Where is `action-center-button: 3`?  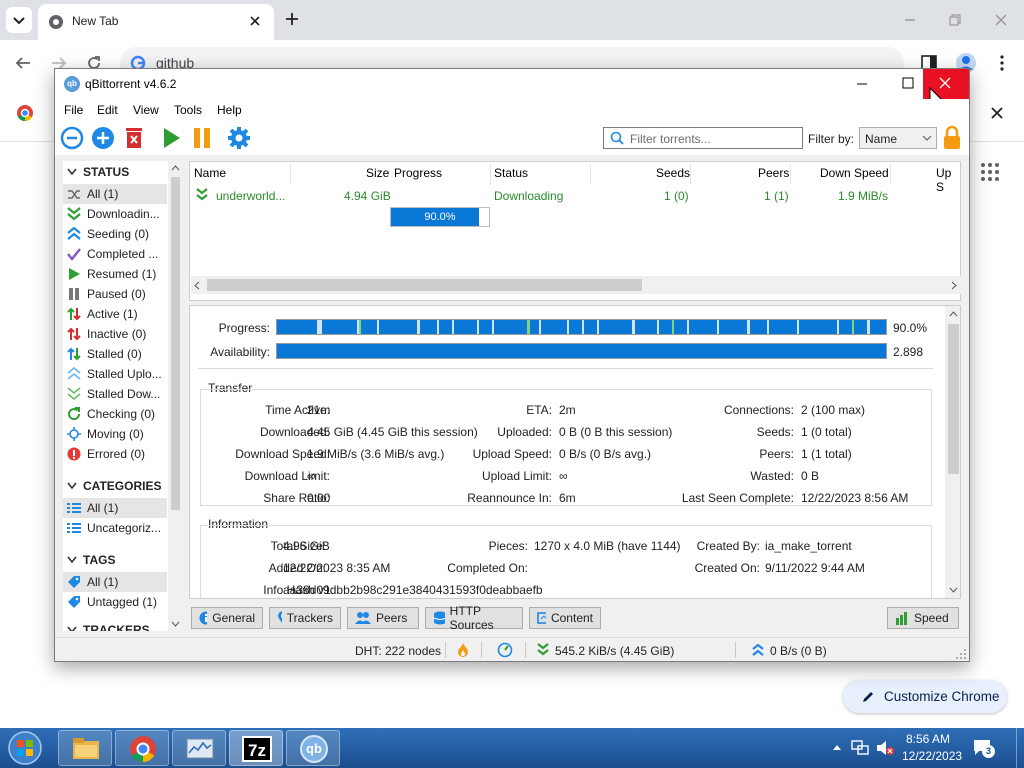 action-center-button: 3 is located at coordinates (983, 748).